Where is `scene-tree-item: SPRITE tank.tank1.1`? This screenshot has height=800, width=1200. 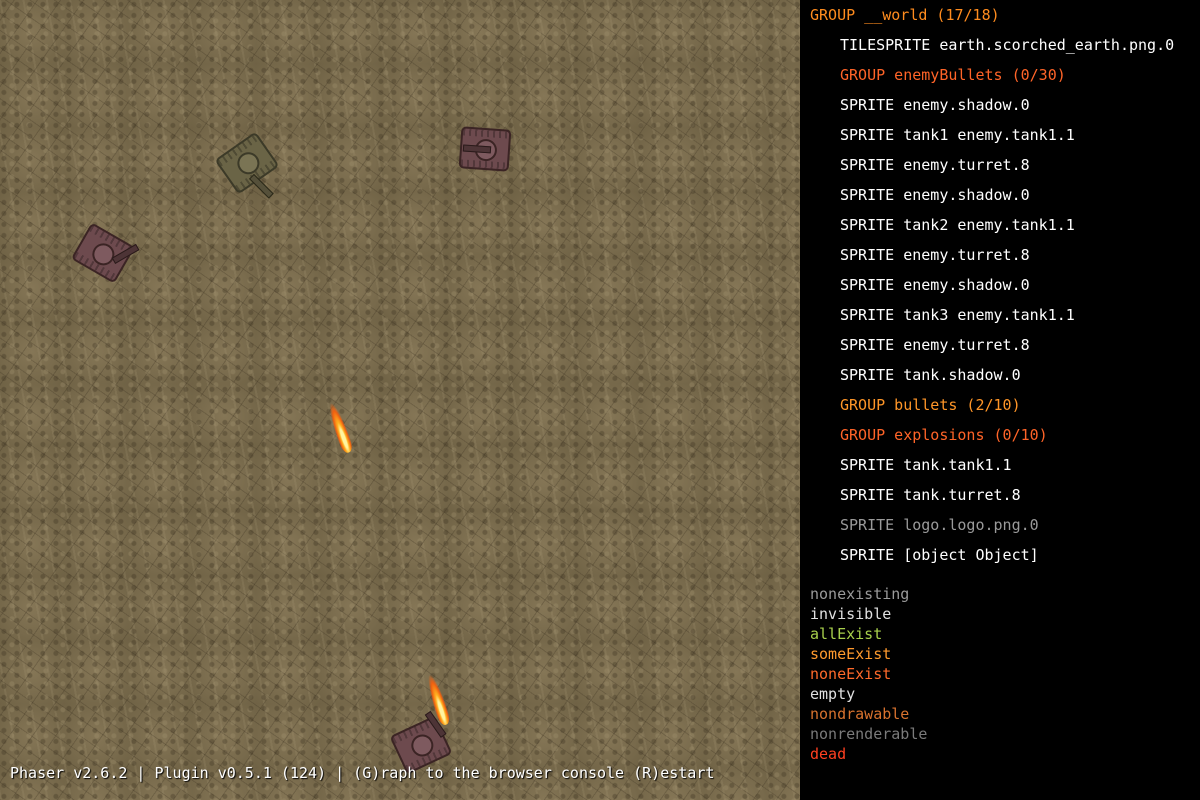 scene-tree-item: SPRITE tank.tank1.1 is located at coordinates (926, 465).